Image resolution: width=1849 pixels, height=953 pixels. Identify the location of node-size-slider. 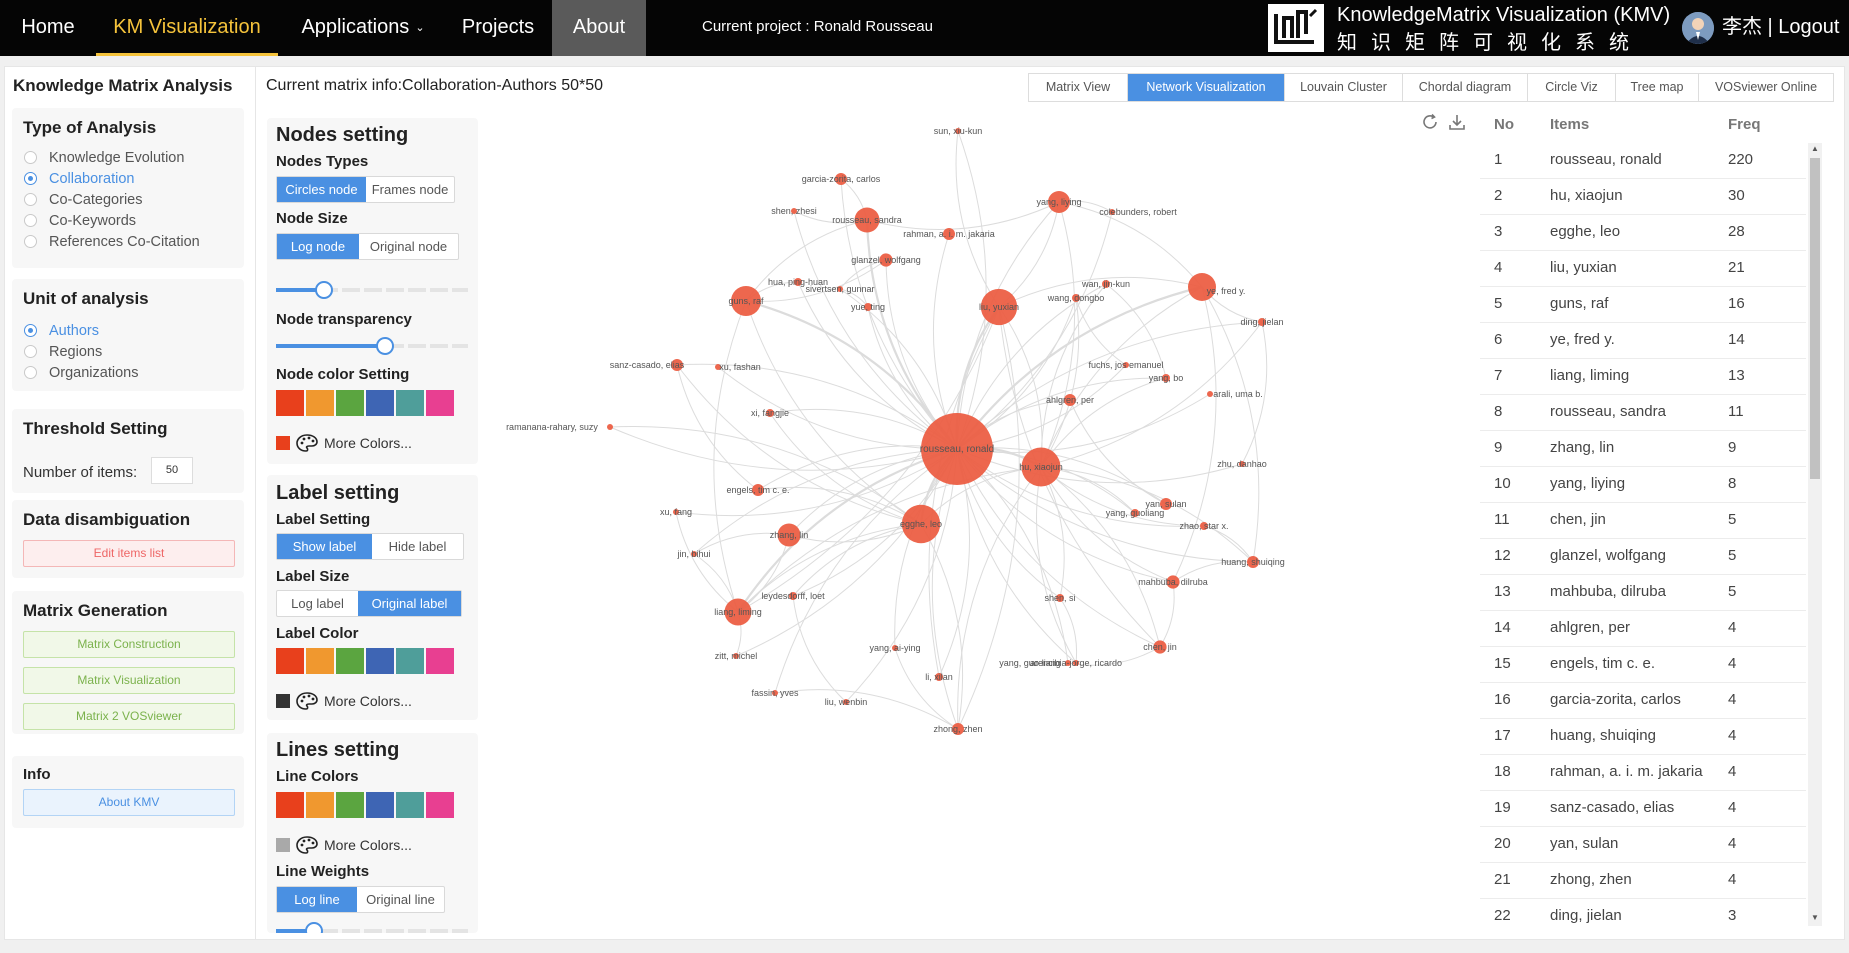
(372, 290).